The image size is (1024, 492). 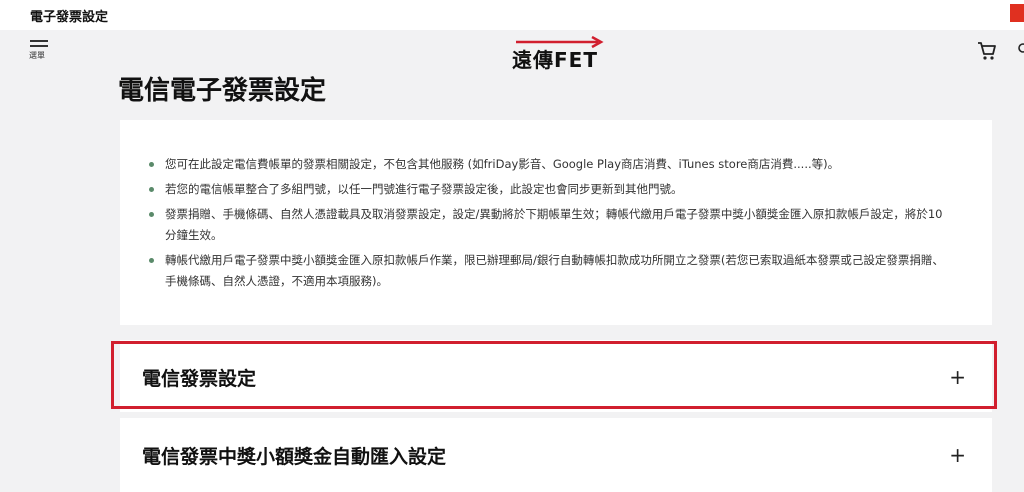 What do you see at coordinates (222, 91) in the screenshot?
I see `page-title: 電信電子發票設定` at bounding box center [222, 91].